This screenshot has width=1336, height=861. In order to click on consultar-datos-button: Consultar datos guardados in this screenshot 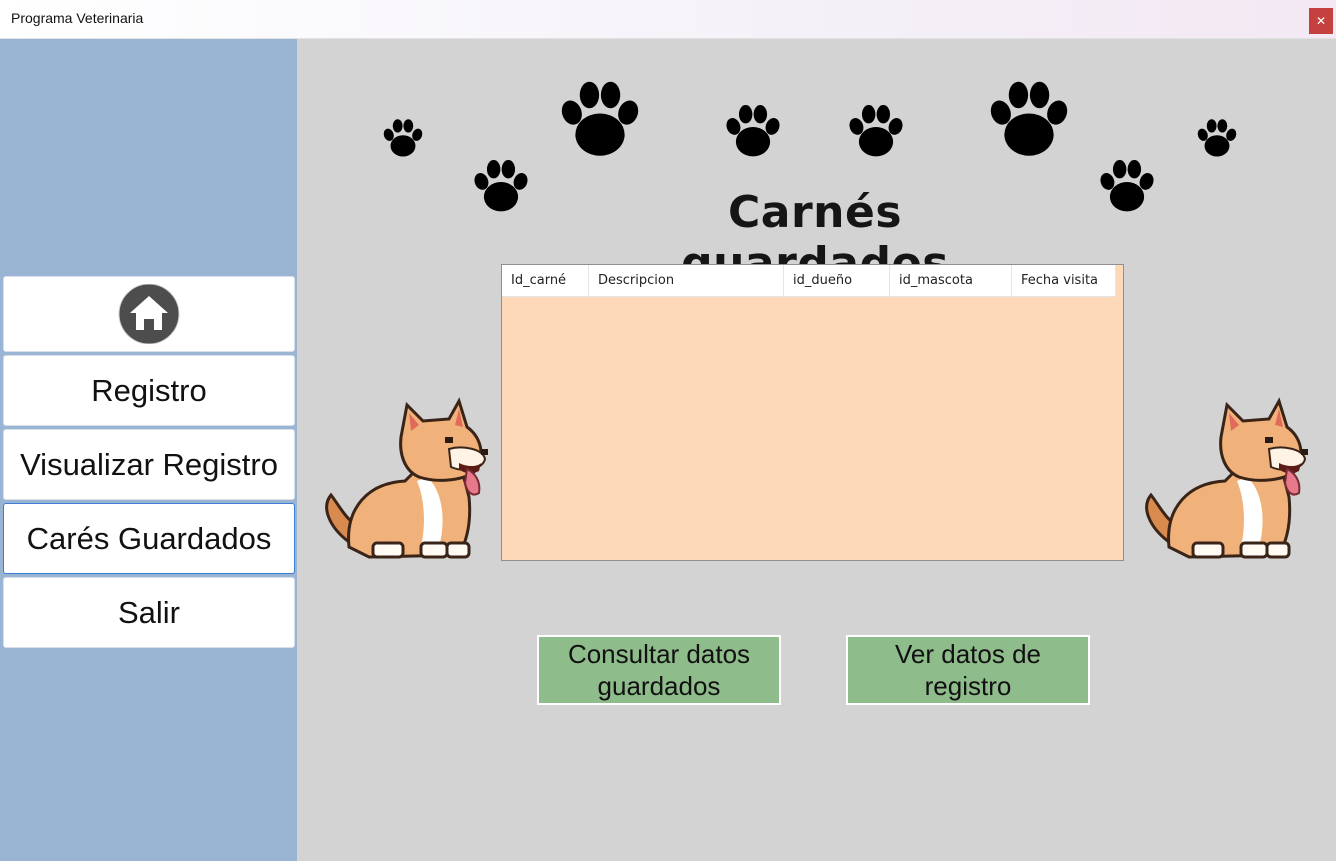, I will do `click(659, 670)`.